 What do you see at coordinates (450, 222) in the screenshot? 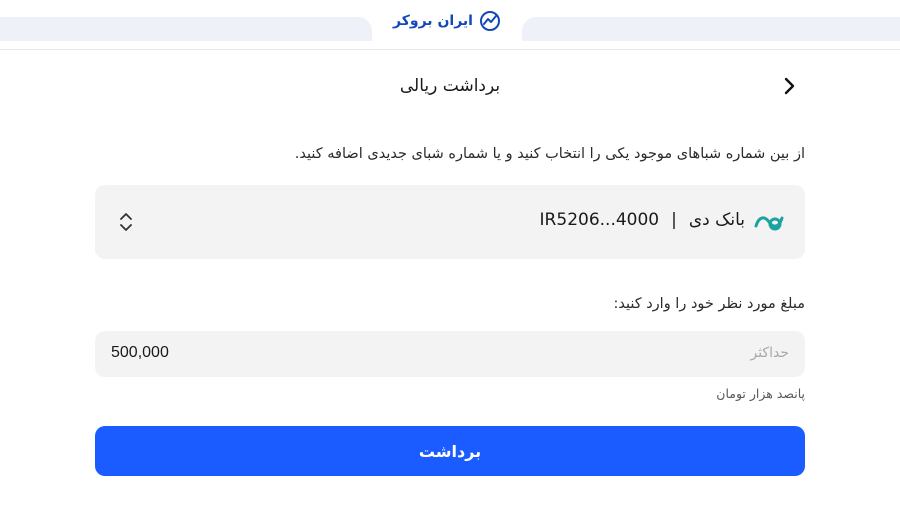
I see `iban-selector: IR5206...4000 | بانک دی` at bounding box center [450, 222].